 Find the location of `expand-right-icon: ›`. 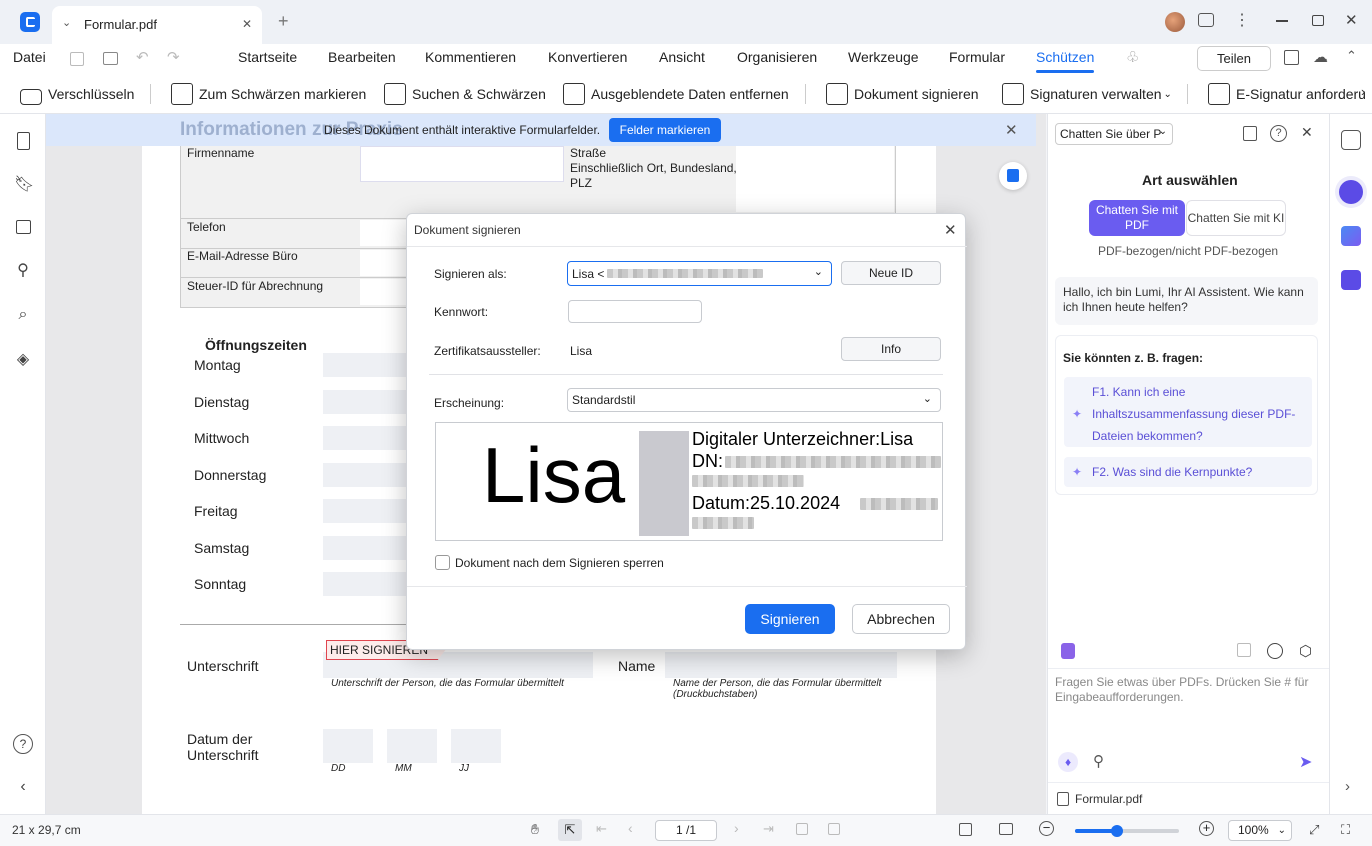

expand-right-icon: › is located at coordinates (1347, 786).